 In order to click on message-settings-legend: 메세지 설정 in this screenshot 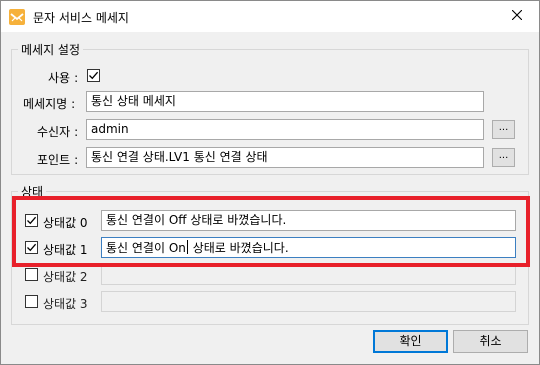, I will do `click(51, 49)`.